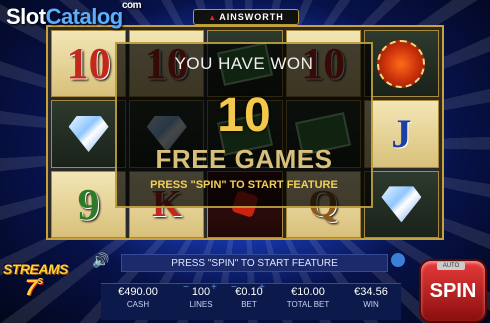 This screenshot has width=490, height=323. I want to click on watermark: SlotCatalog com, so click(74, 15).